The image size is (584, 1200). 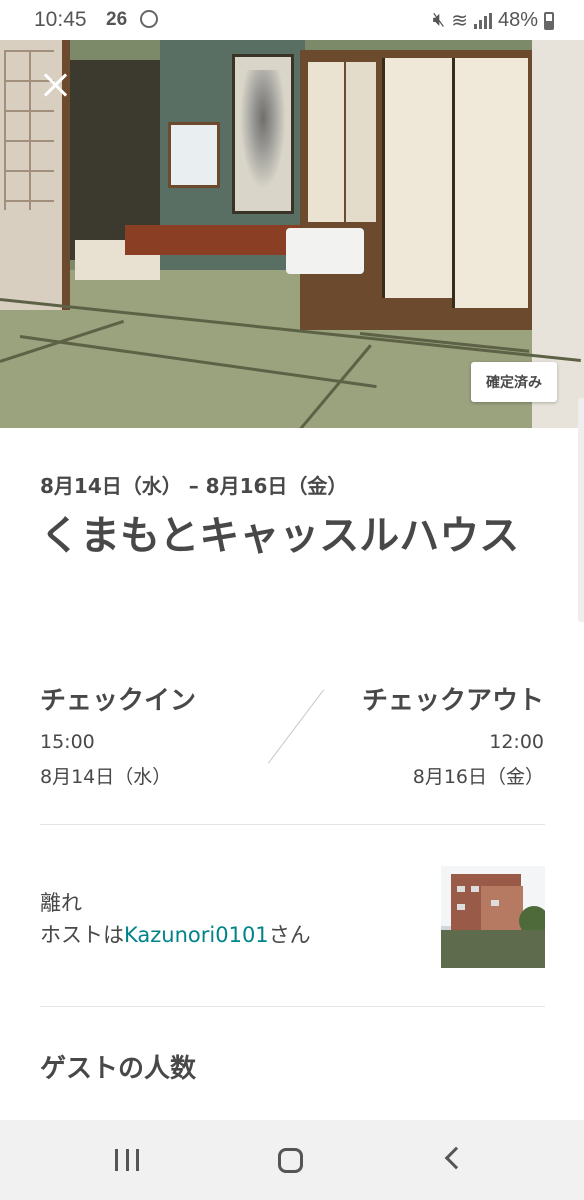 What do you see at coordinates (61, 903) in the screenshot?
I see `room-type: 離れ` at bounding box center [61, 903].